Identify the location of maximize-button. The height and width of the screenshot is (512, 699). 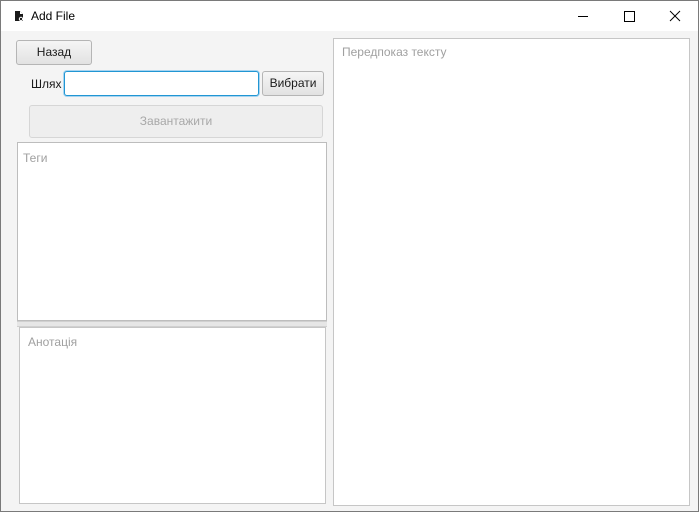
(629, 16).